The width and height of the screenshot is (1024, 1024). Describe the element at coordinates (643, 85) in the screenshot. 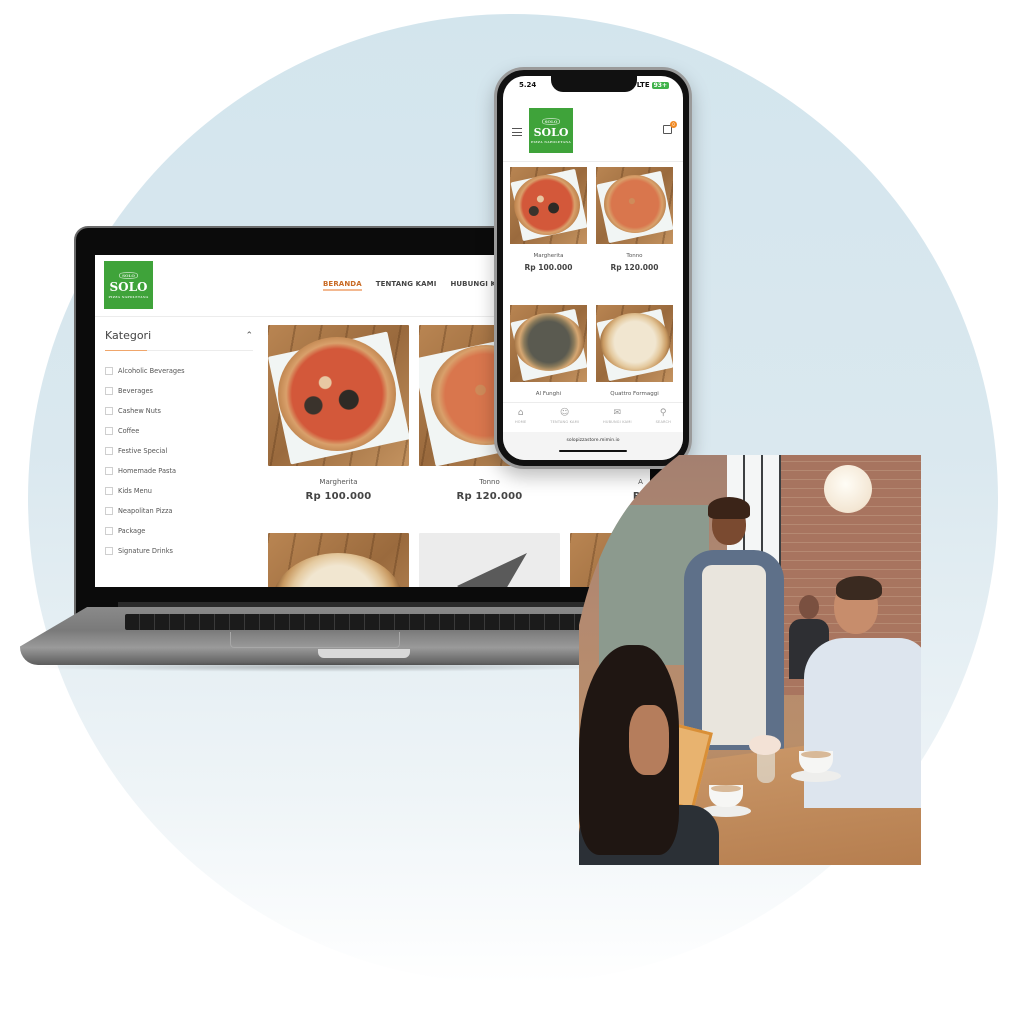

I see `network-label: LTE` at that location.